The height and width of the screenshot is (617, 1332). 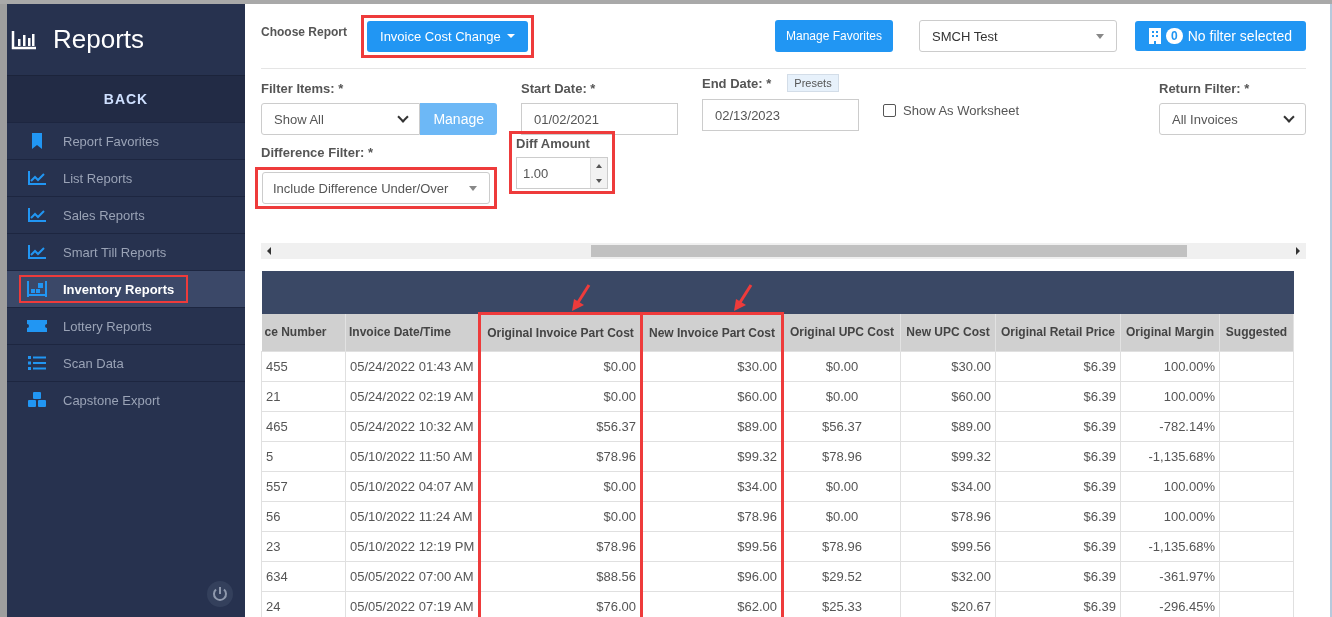 What do you see at coordinates (780, 115) in the screenshot?
I see `end-date-field: 02/13/2023` at bounding box center [780, 115].